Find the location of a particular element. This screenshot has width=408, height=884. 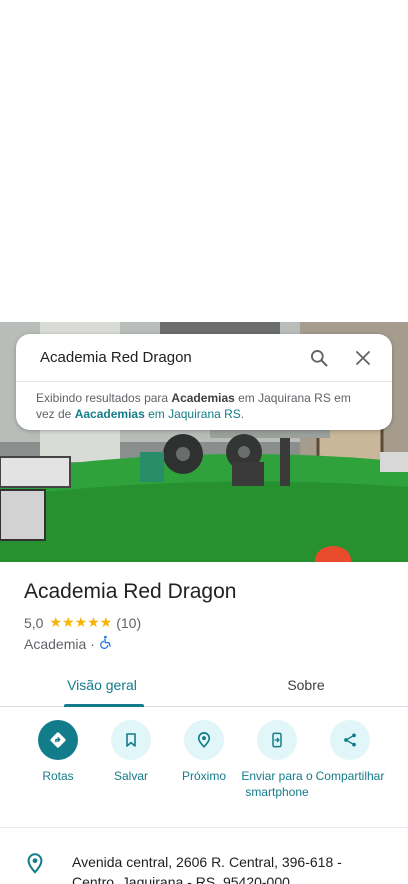

directions-label: Rotas is located at coordinates (58, 776).